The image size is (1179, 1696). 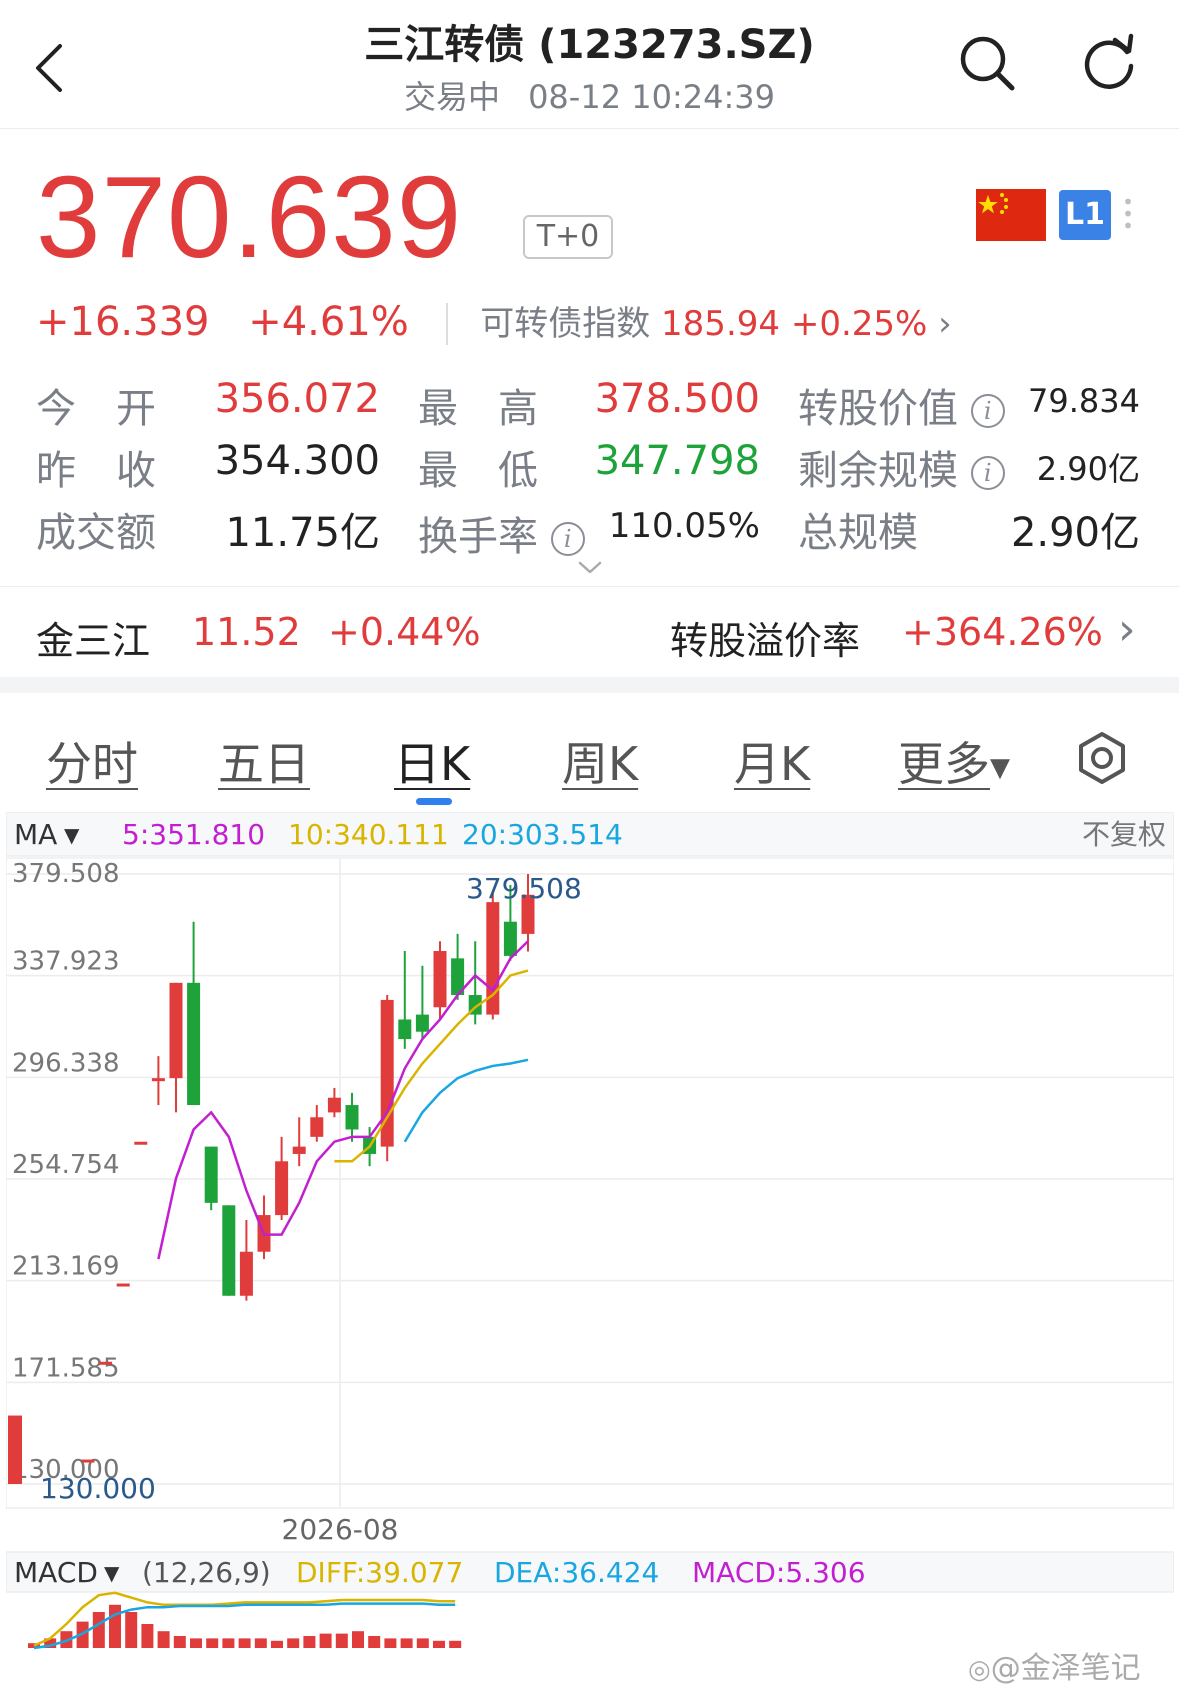 What do you see at coordinates (1102, 758) in the screenshot?
I see `chart-settings-icon` at bounding box center [1102, 758].